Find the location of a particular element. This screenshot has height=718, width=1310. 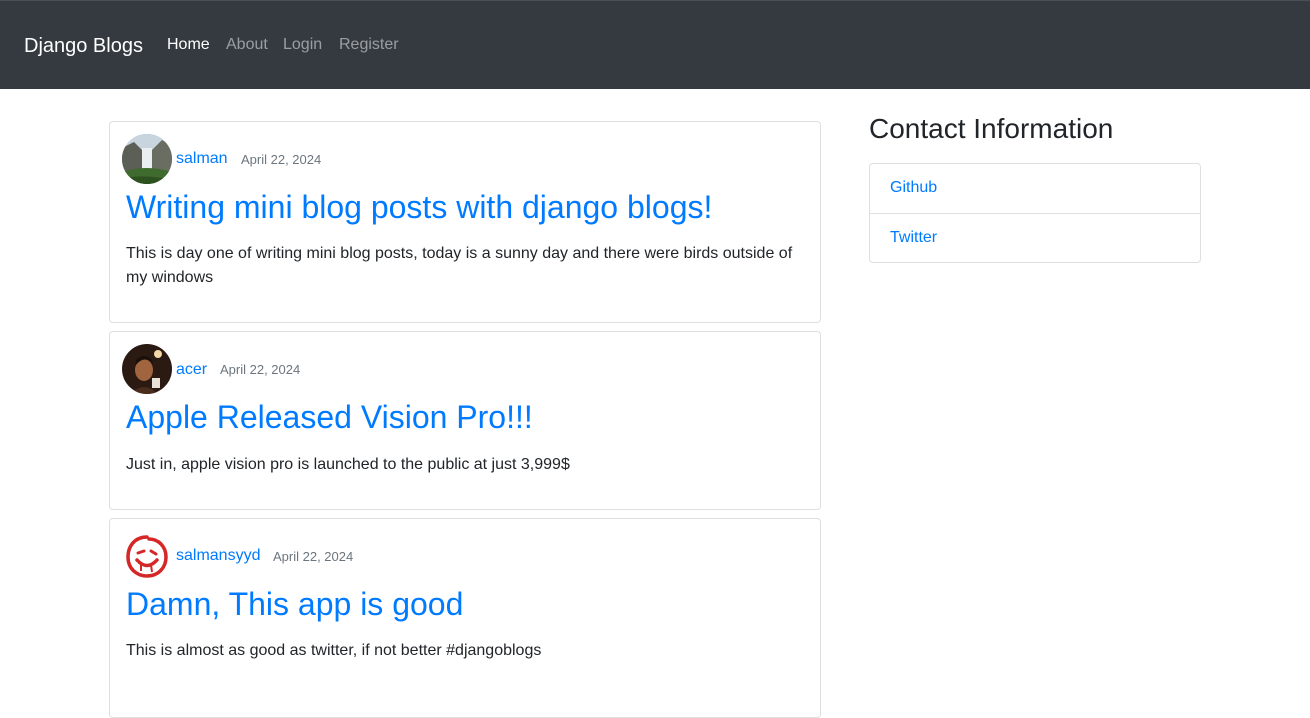

navbar: Django Blogs Home About Login Register is located at coordinates (655, 44).